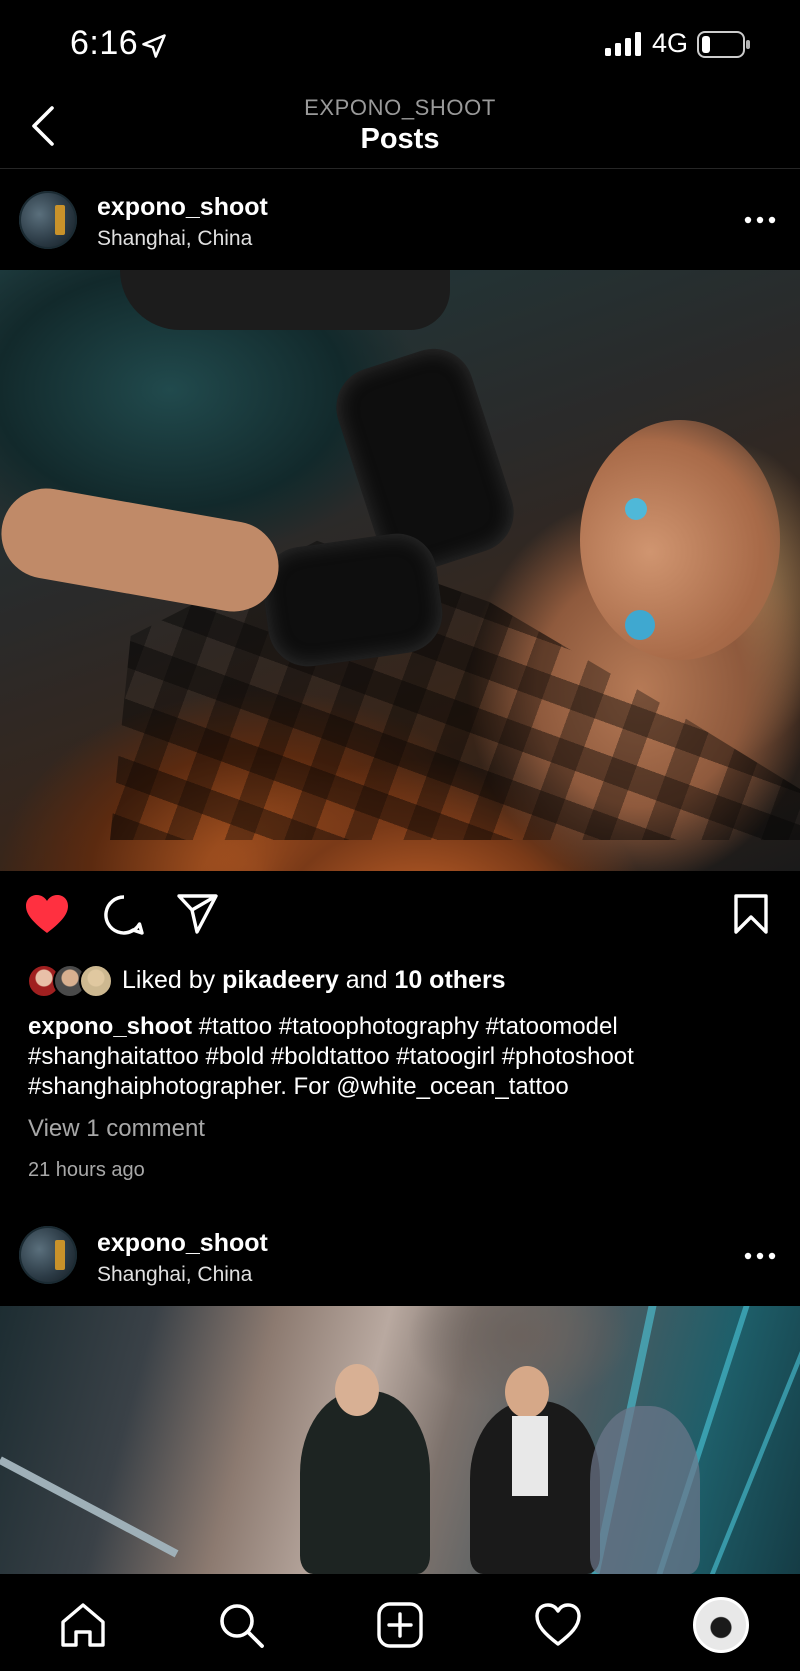 This screenshot has height=1671, width=800. I want to click on tattoo-artist-arm, so click(143, 550).